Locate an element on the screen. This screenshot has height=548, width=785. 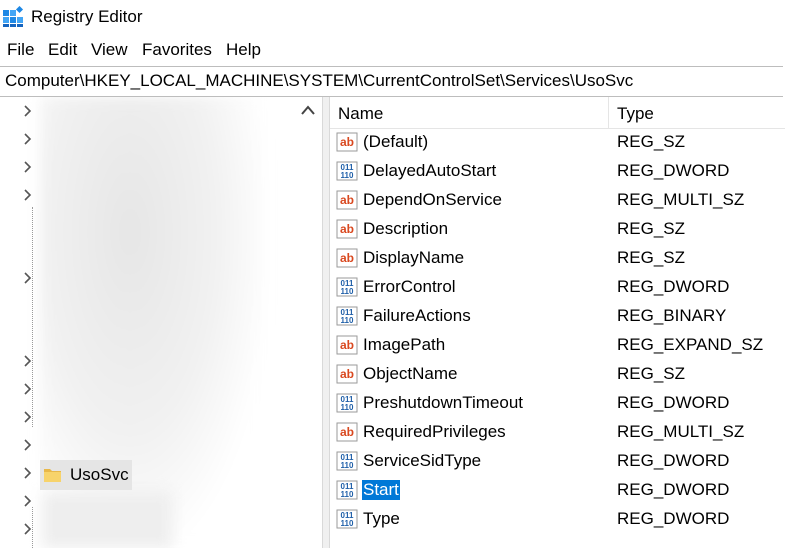
tree-item-usosvc: UsoSvc is located at coordinates (86, 475).